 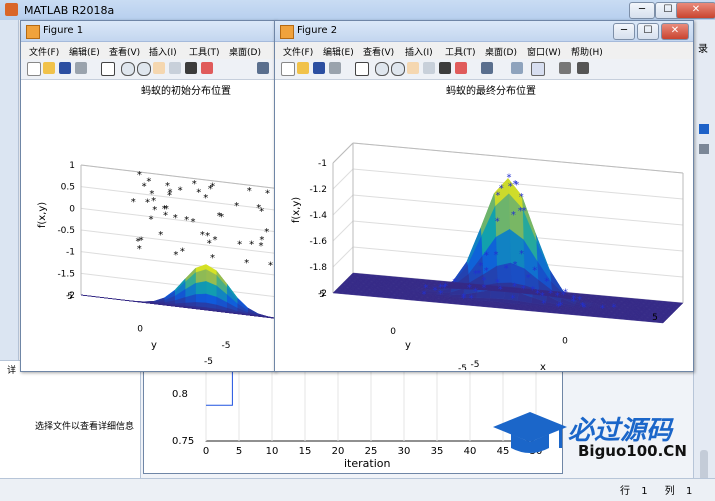 I want to click on ztick-label: -1.4, so click(x=318, y=216).